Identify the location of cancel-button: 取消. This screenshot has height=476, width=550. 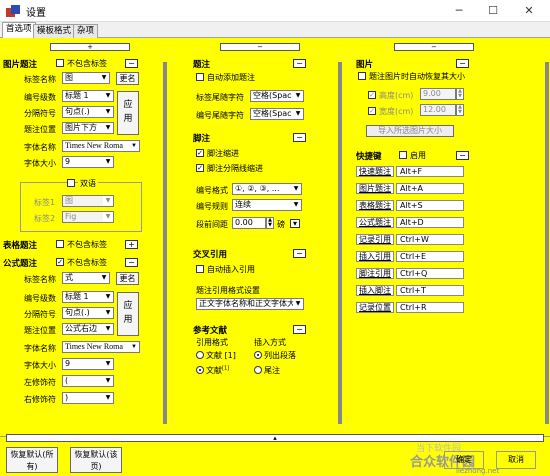
(516, 460).